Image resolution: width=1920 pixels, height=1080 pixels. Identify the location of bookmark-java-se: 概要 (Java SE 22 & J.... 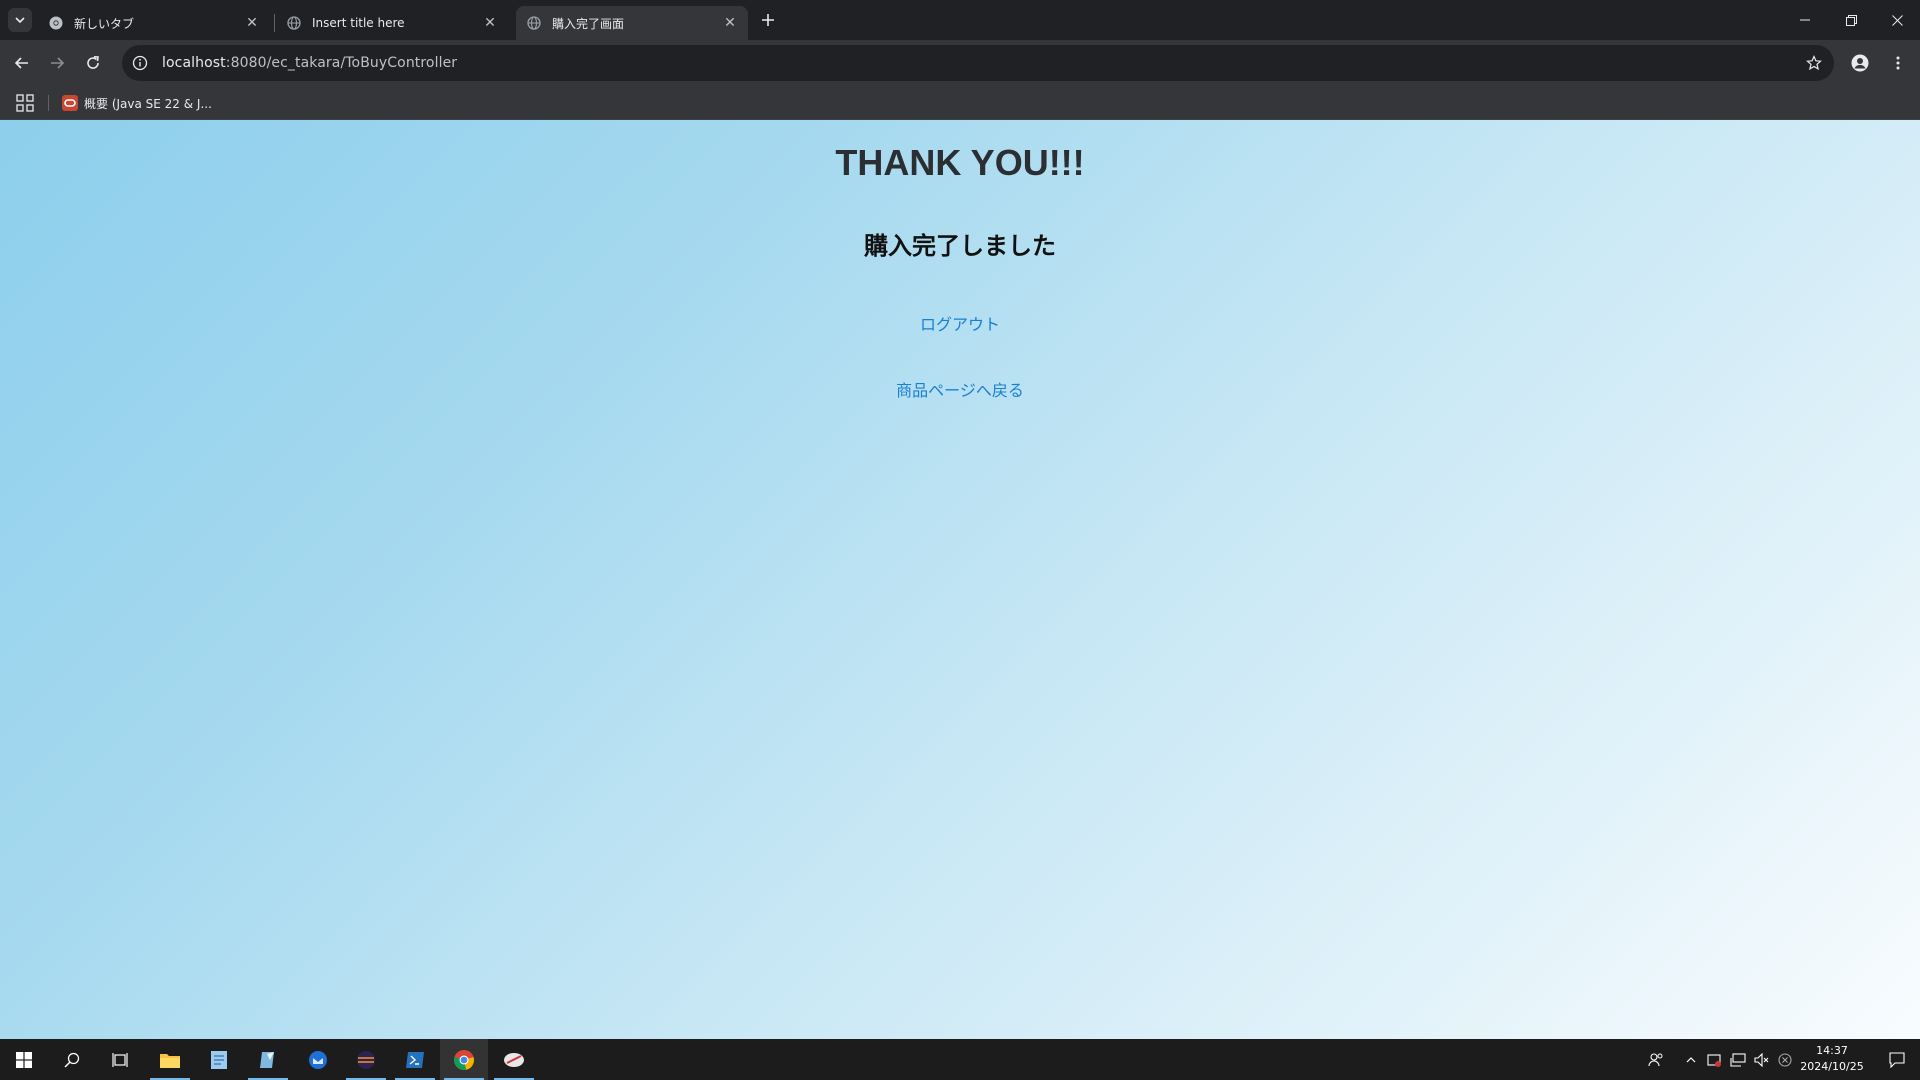
(137, 103).